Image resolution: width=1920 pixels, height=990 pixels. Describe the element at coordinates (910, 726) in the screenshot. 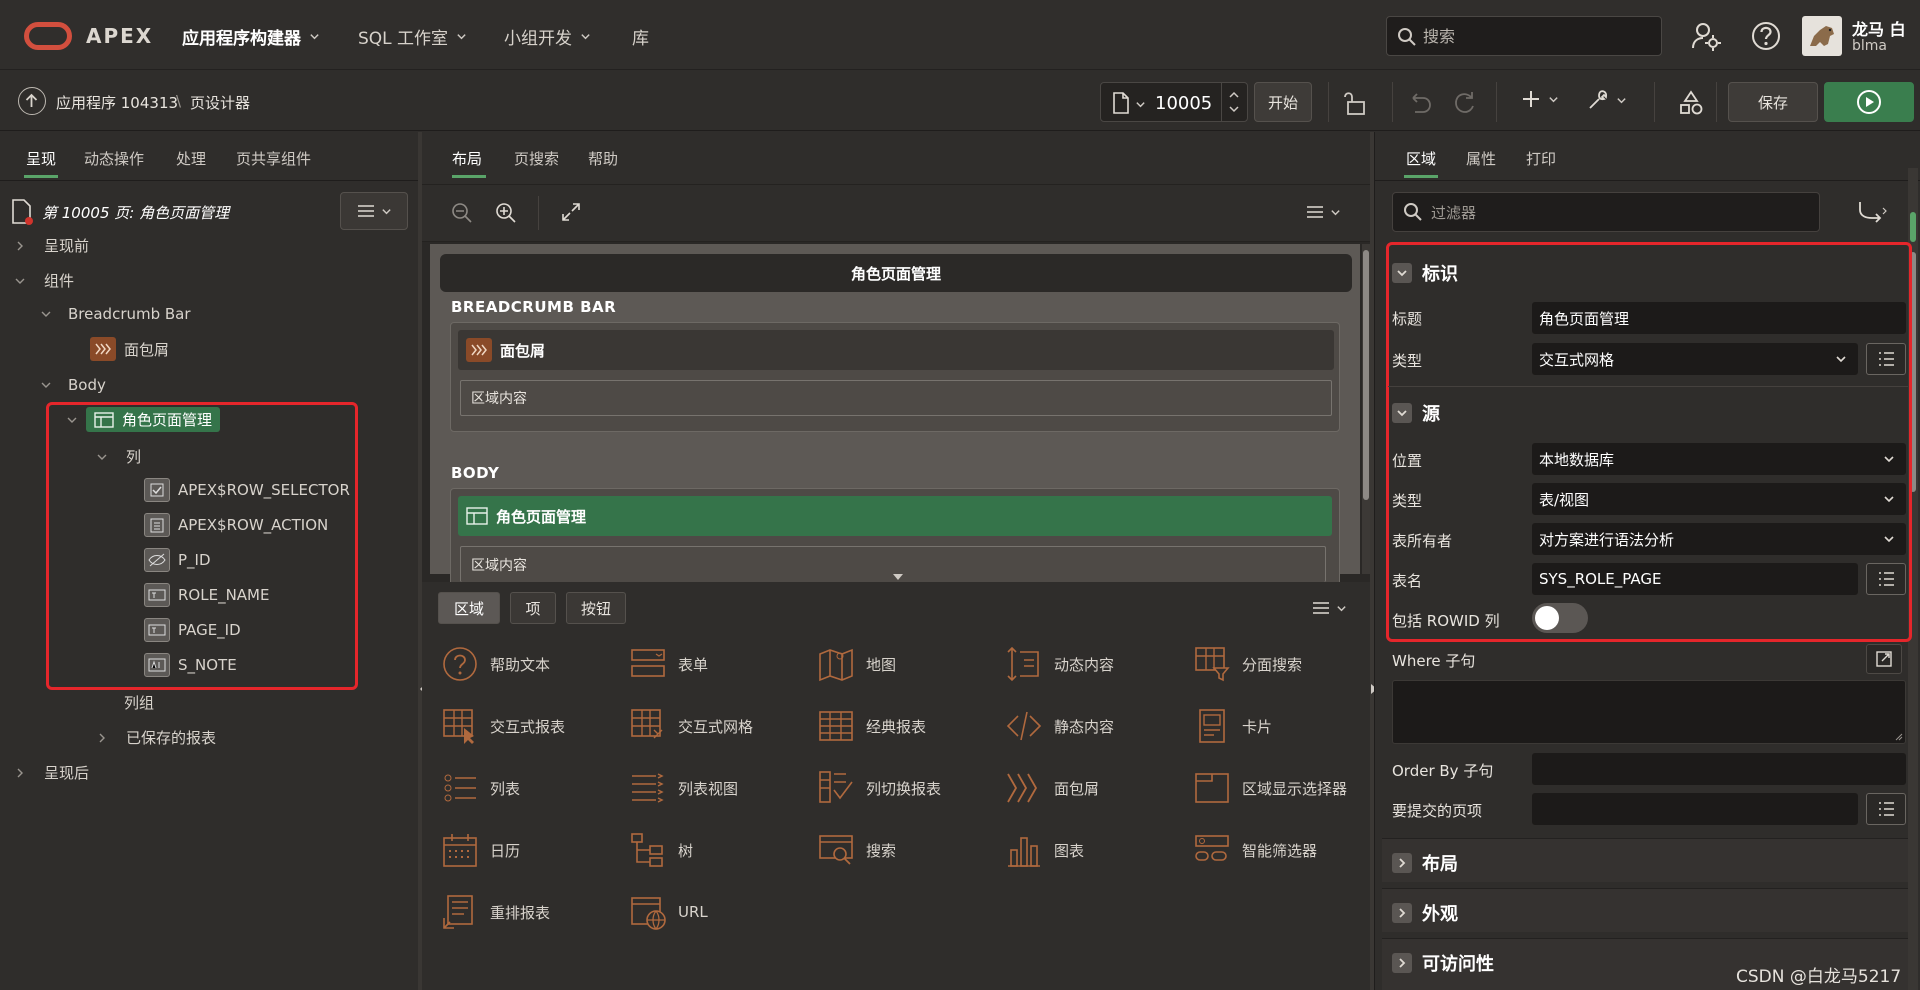

I see `gallery-item: 经典报表` at that location.